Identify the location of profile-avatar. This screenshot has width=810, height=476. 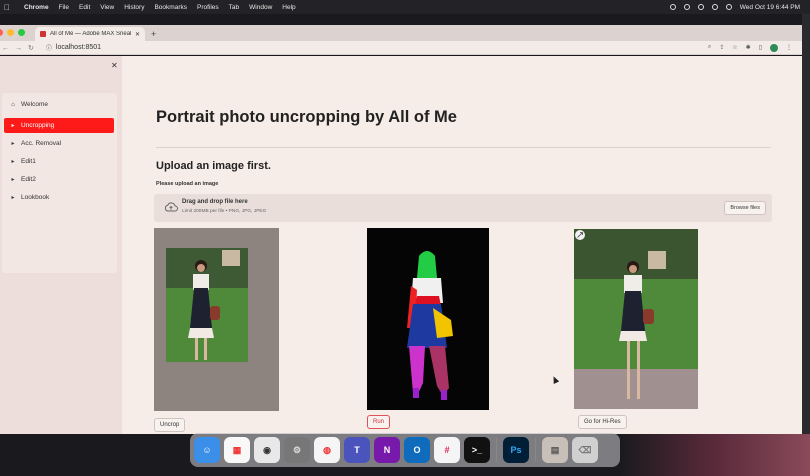
(774, 47).